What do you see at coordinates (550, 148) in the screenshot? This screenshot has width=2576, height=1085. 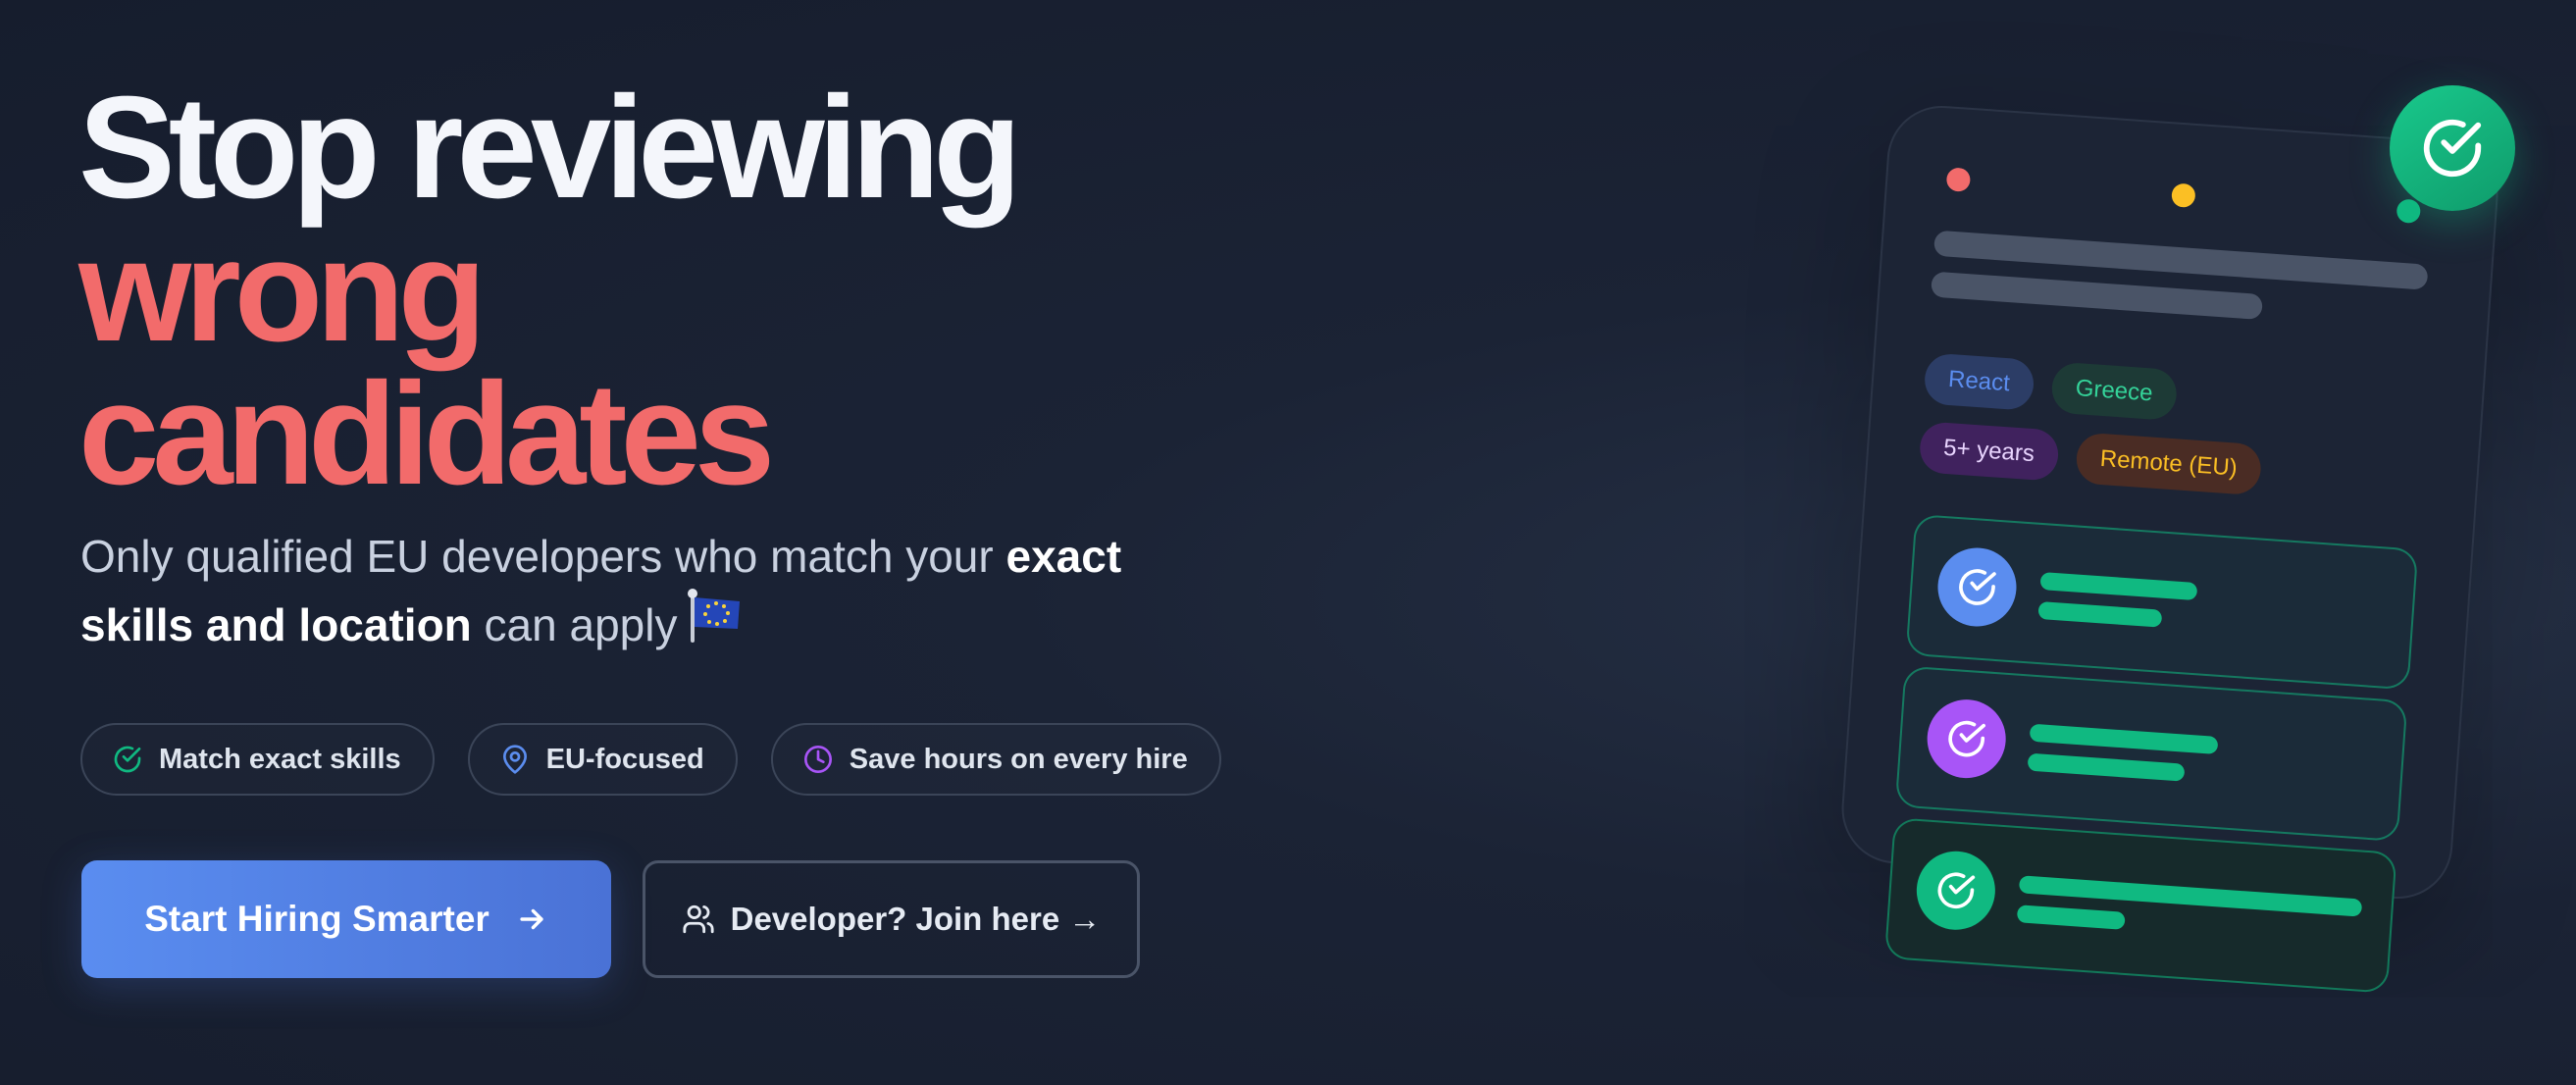 I see `hero-title-line-1: Stop reviewing` at bounding box center [550, 148].